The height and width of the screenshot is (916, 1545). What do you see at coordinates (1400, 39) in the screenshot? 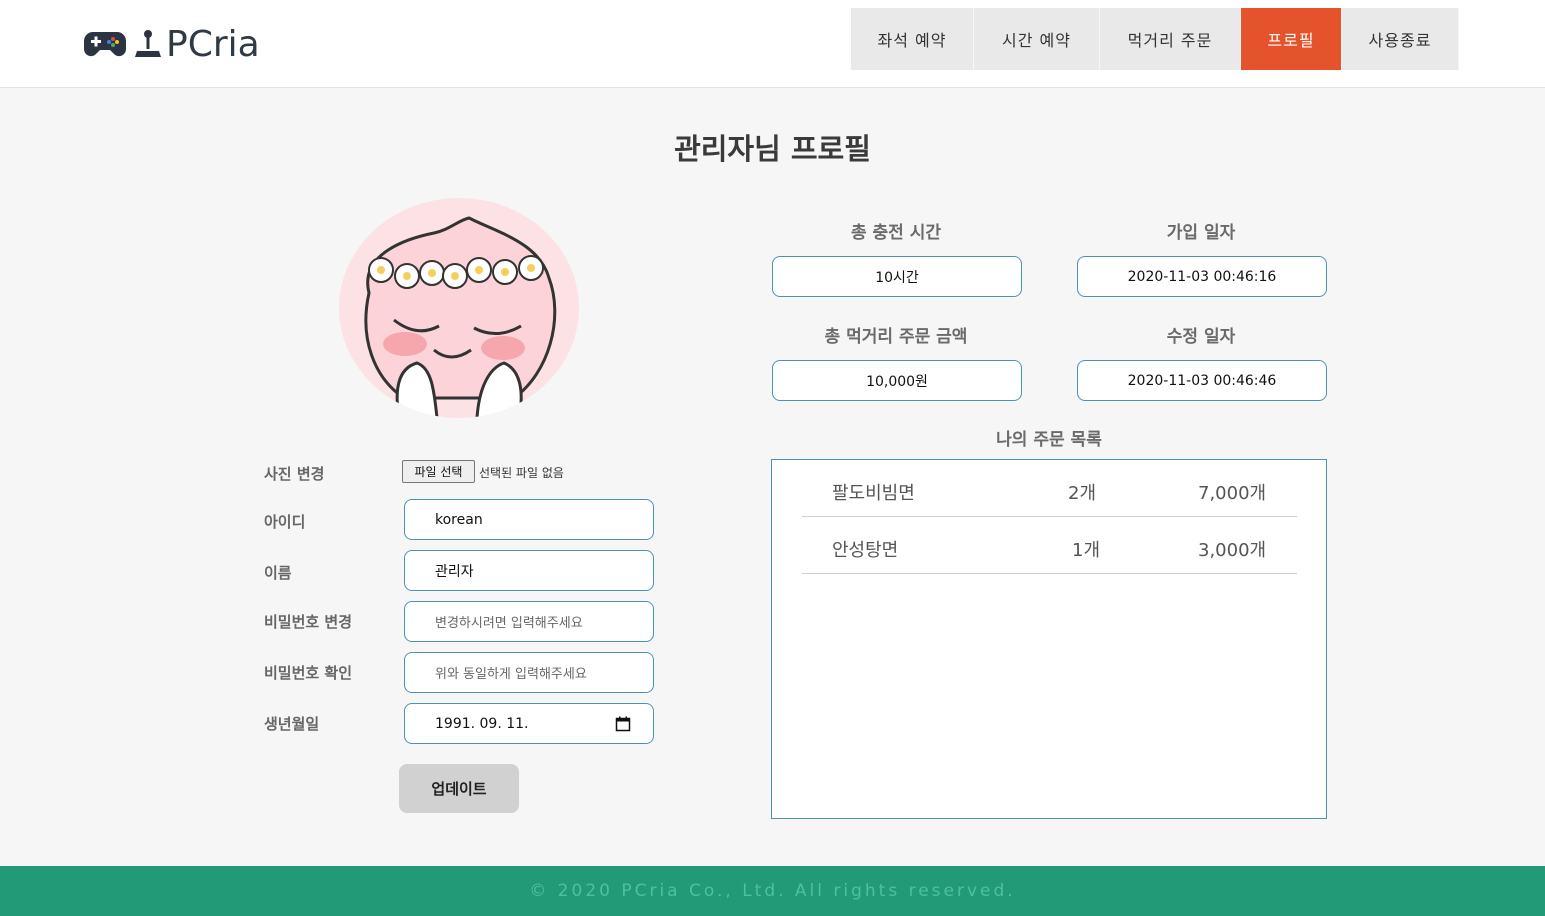
I see `nav-logout: 사용종료` at bounding box center [1400, 39].